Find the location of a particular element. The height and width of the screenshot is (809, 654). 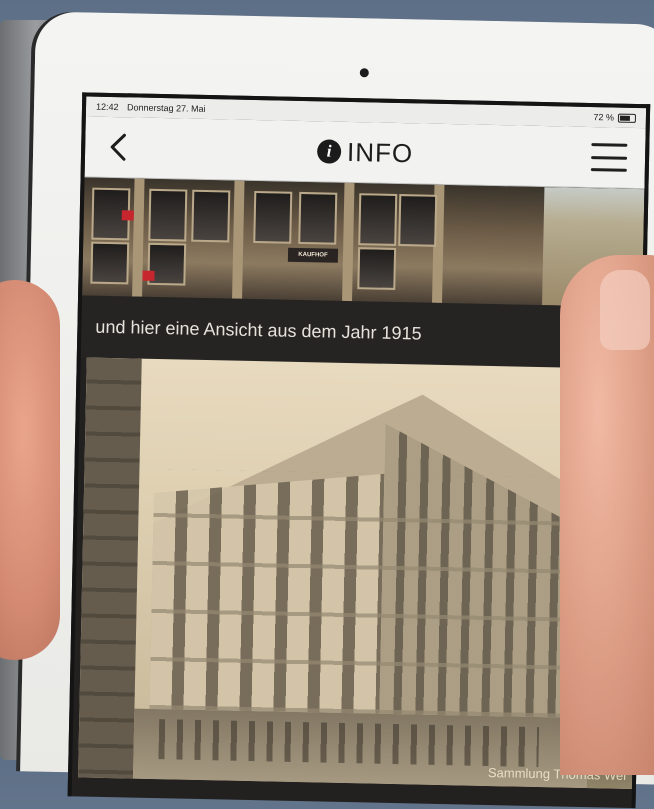

store-sign: KAUFHOF is located at coordinates (313, 255).